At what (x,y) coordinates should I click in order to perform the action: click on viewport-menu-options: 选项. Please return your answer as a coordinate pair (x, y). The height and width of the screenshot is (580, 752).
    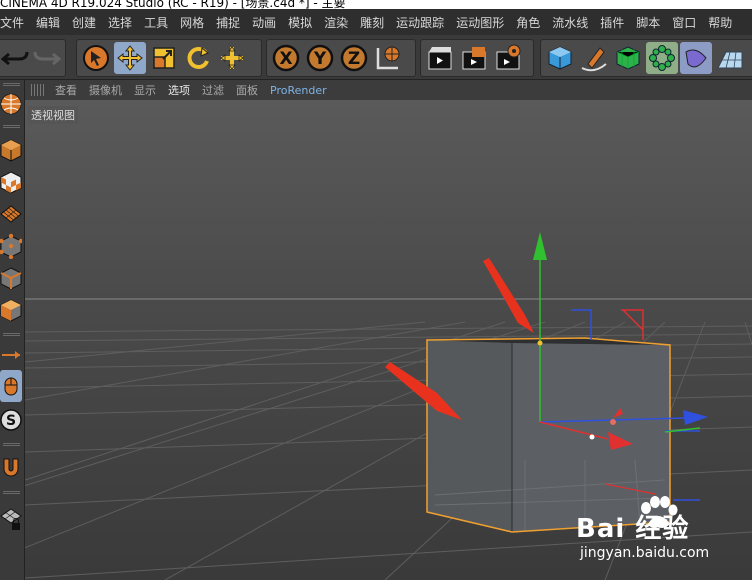
    Looking at the image, I should click on (179, 90).